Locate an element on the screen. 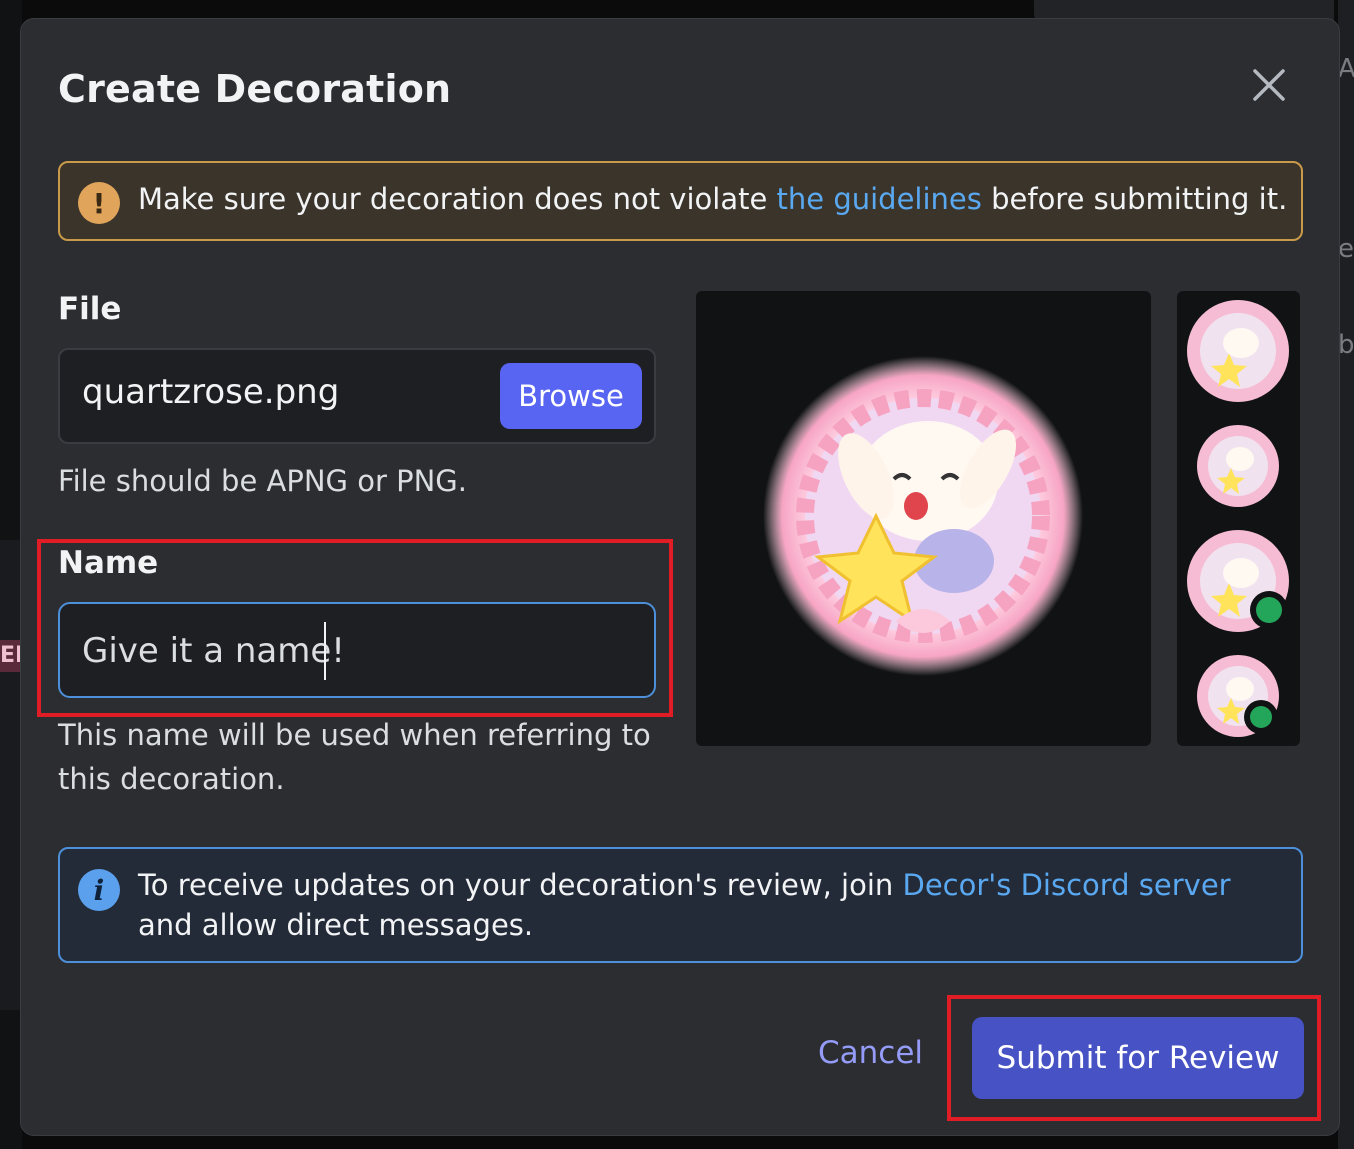  file-hint: File should be APNG or PNG. is located at coordinates (262, 481).